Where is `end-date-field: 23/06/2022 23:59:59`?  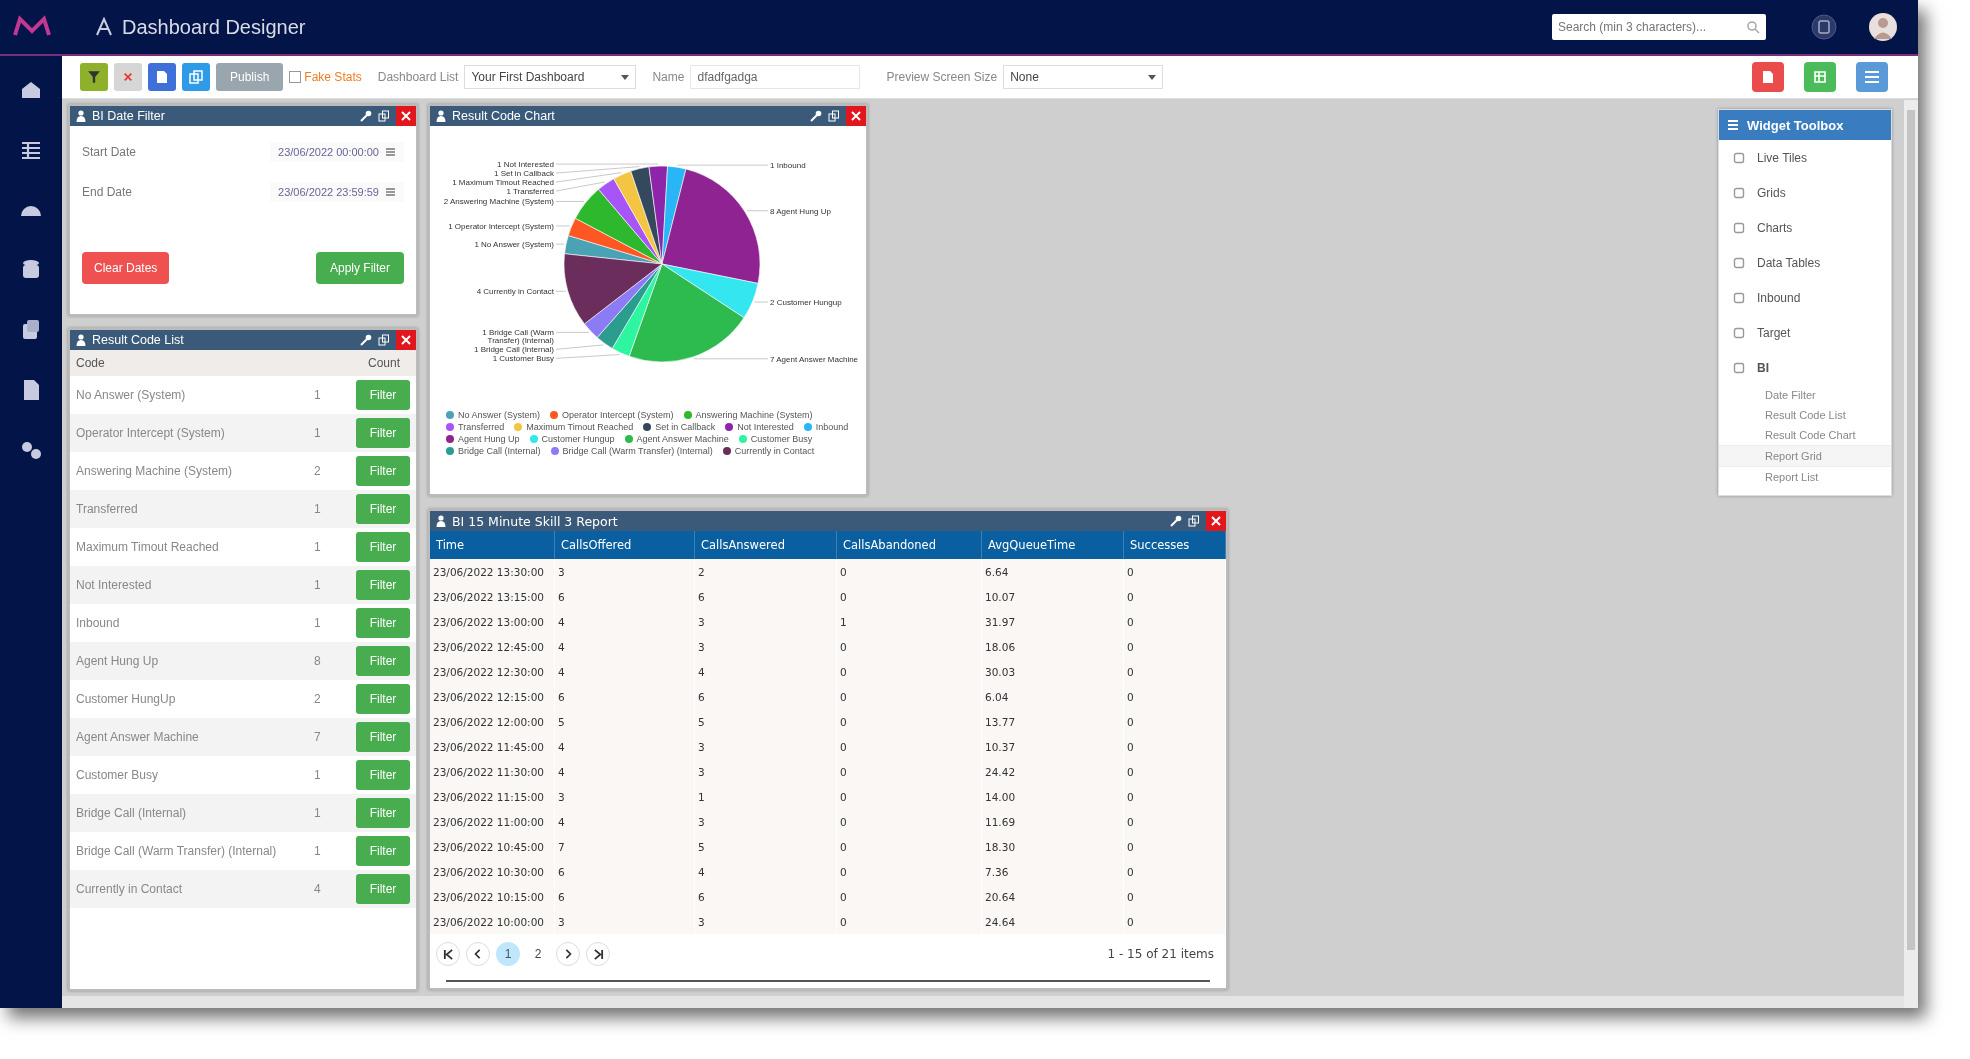 end-date-field: 23/06/2022 23:59:59 is located at coordinates (337, 192).